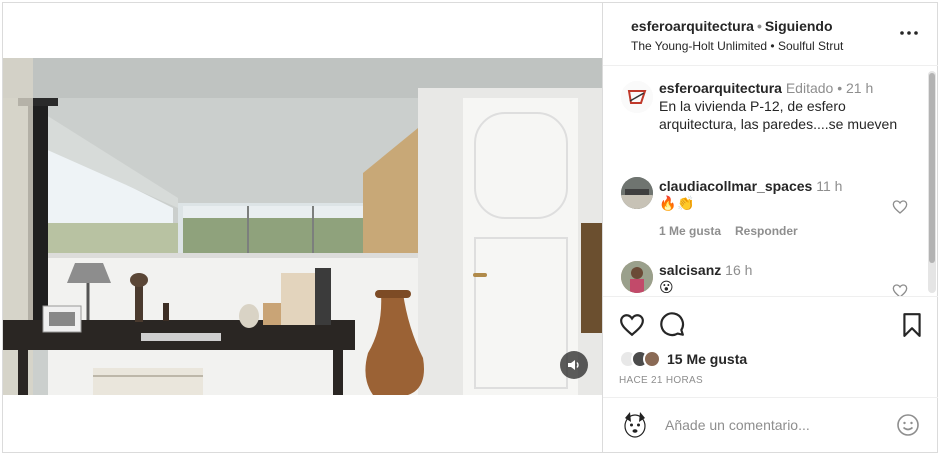 This screenshot has width=940, height=455. I want to click on audio-artist: The Young-Holt Unlimited, so click(699, 46).